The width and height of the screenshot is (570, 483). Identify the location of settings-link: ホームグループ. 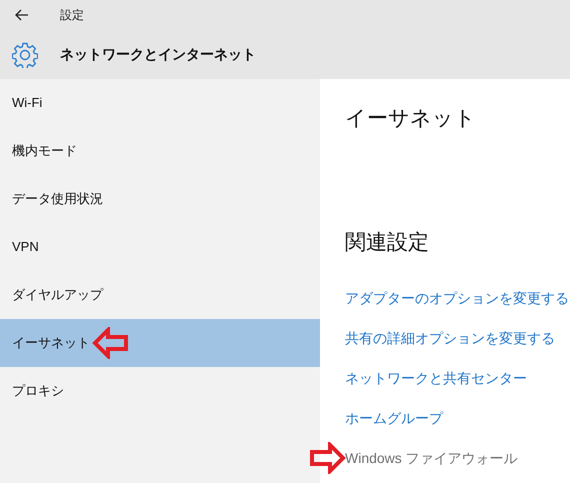
(394, 418).